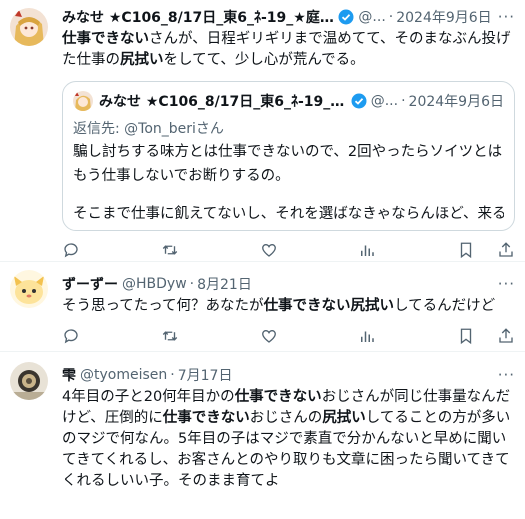  What do you see at coordinates (90, 284) in the screenshot?
I see `display-name: ずーずー` at bounding box center [90, 284].